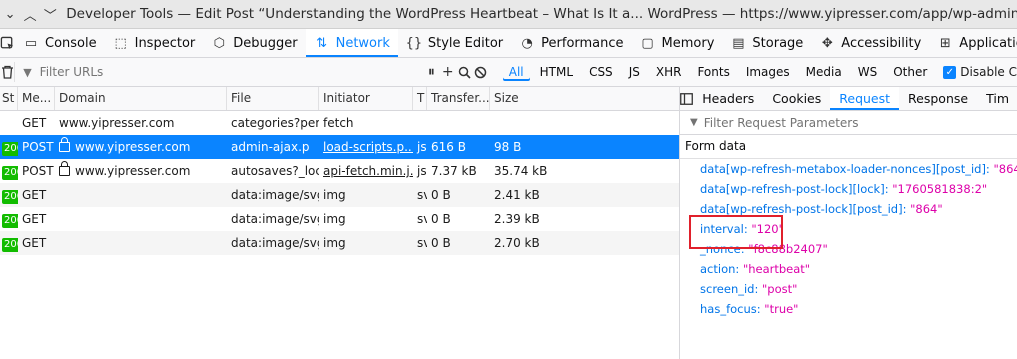 This screenshot has width=1017, height=359. What do you see at coordinates (796, 98) in the screenshot?
I see `details-tab-cookies: Cookies` at bounding box center [796, 98].